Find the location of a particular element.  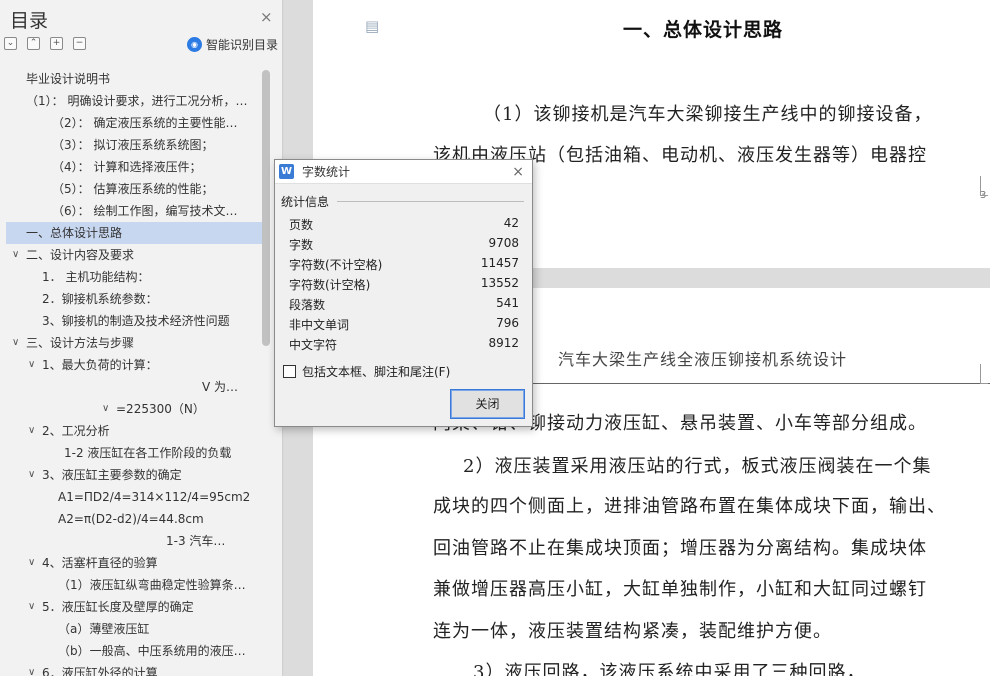

stat-row-chinese-chars: 中文字符 8912 is located at coordinates (404, 346).